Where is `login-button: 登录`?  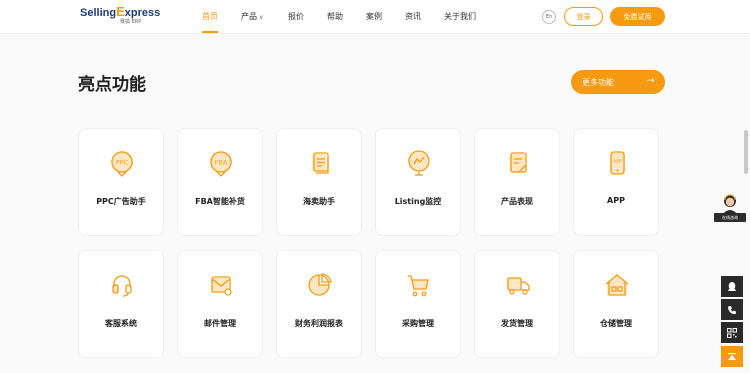 login-button: 登录 is located at coordinates (583, 16).